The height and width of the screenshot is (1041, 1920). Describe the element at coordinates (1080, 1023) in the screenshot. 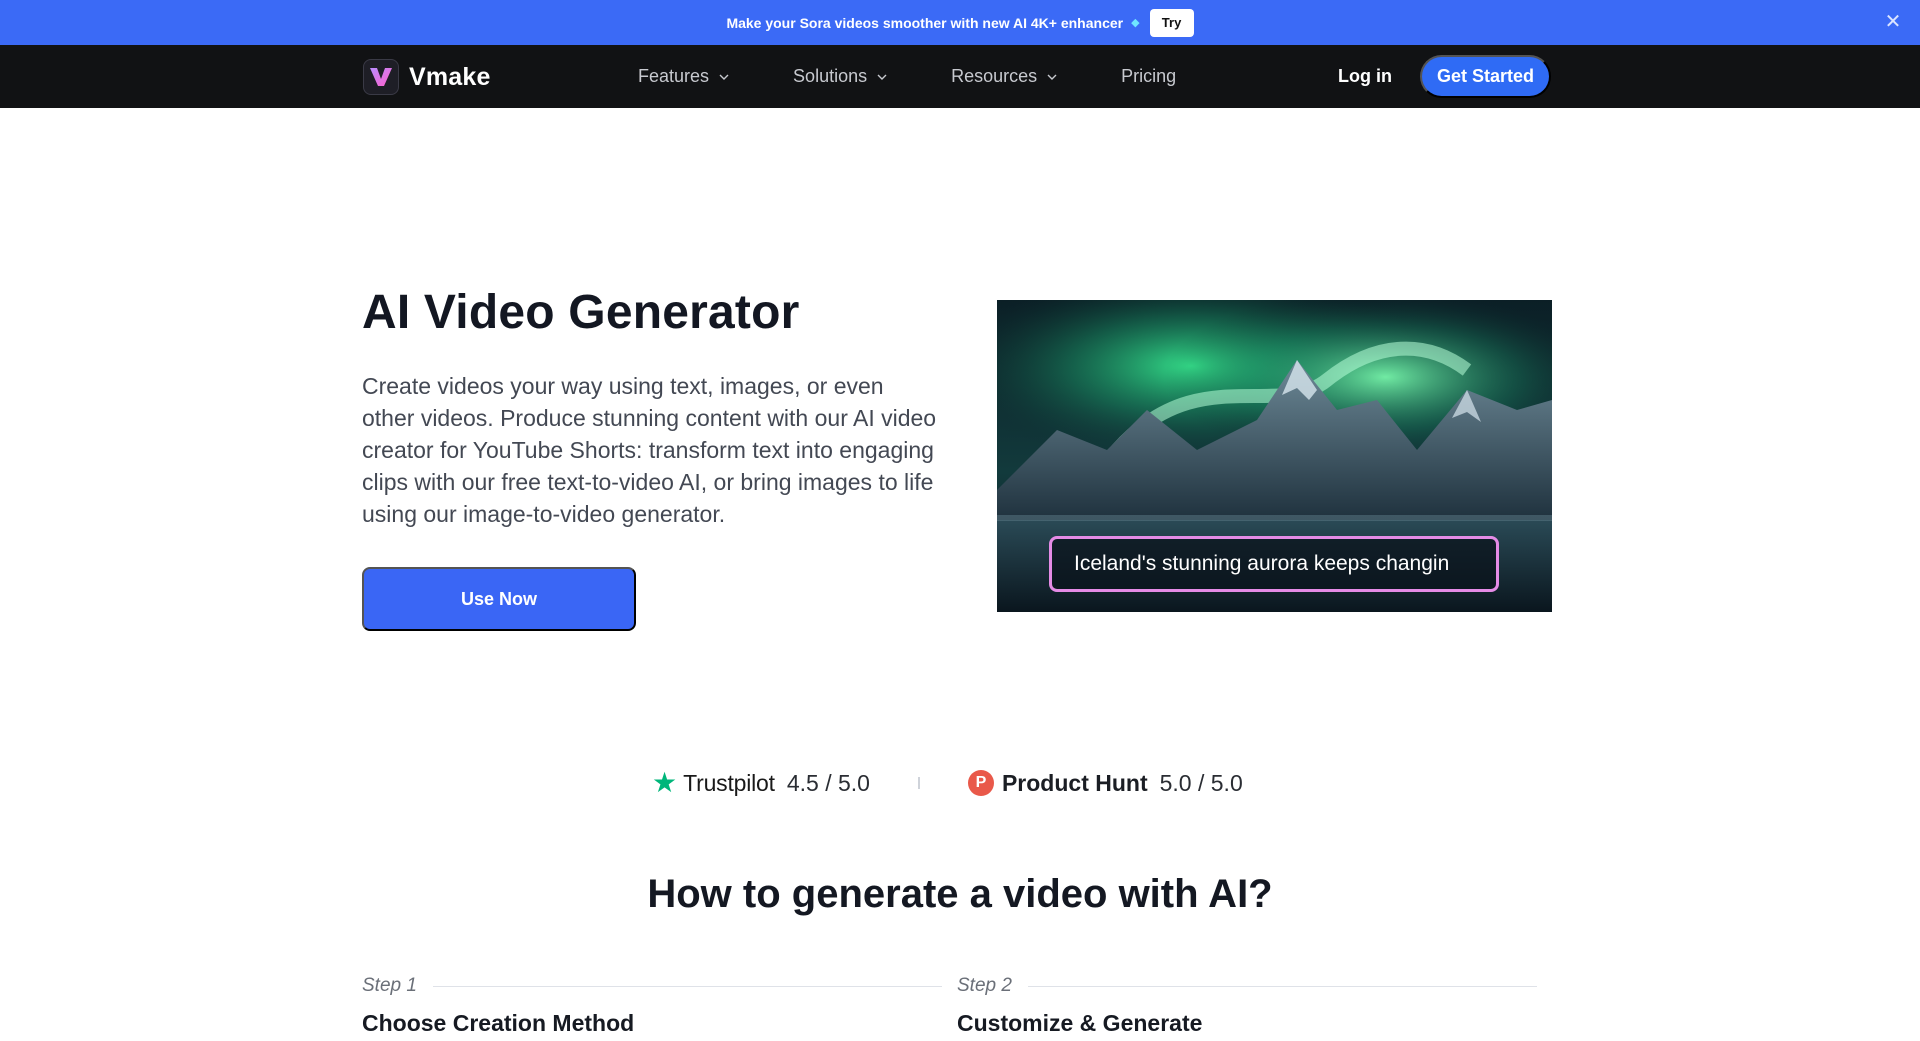

I see `step-title: Customize & Generate` at that location.